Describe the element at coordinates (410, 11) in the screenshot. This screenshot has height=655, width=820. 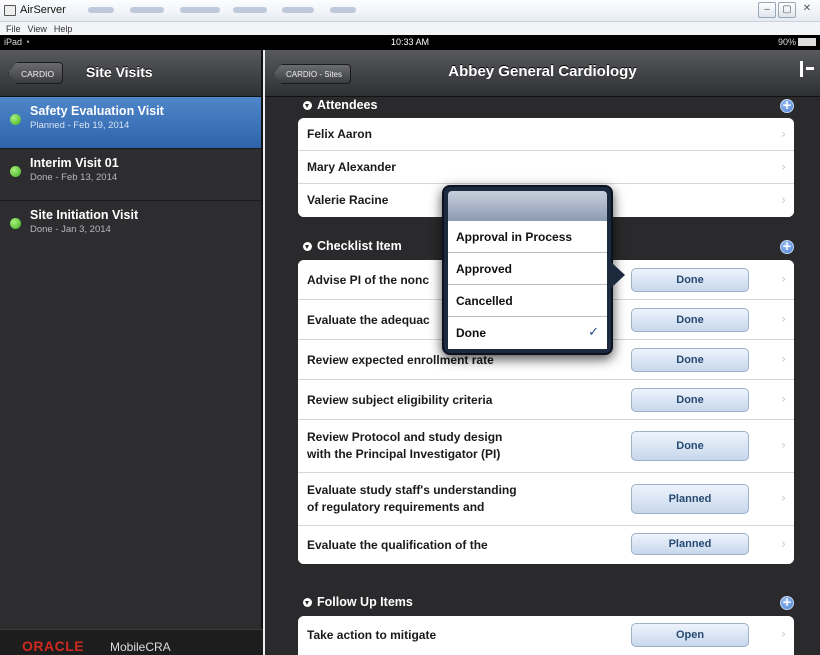
I see `window-title-bar: AirServer ‒ ▢ ✕` at that location.